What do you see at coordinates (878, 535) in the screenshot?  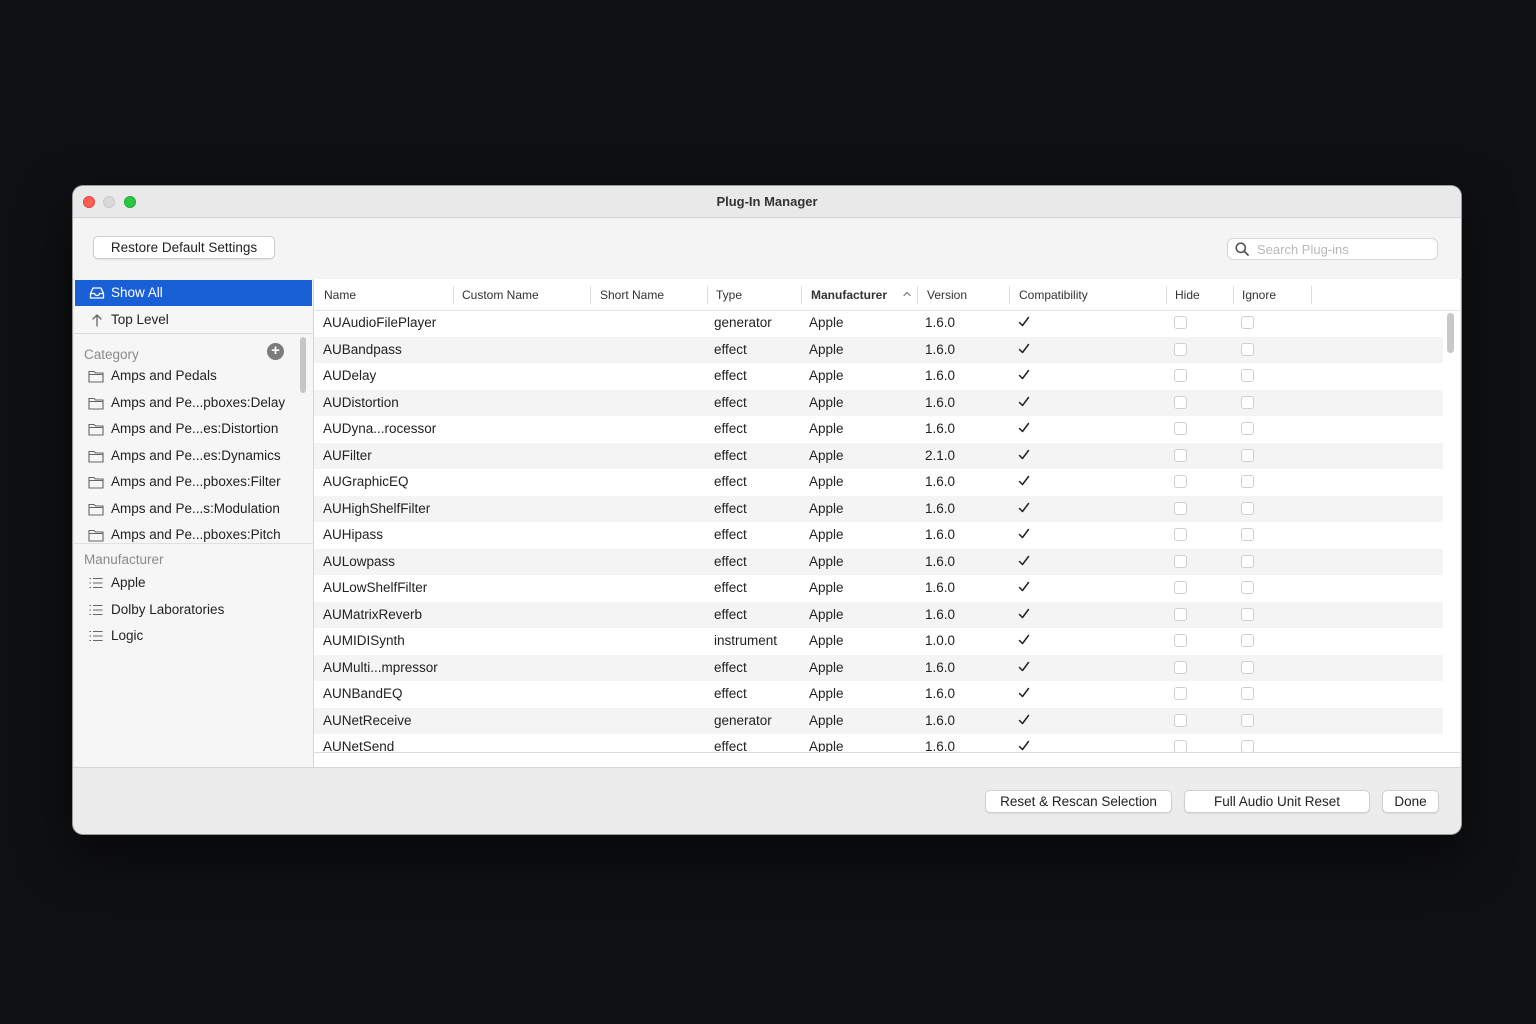 I see `table-row: AUHipass effect Apple 1.6.0` at bounding box center [878, 535].